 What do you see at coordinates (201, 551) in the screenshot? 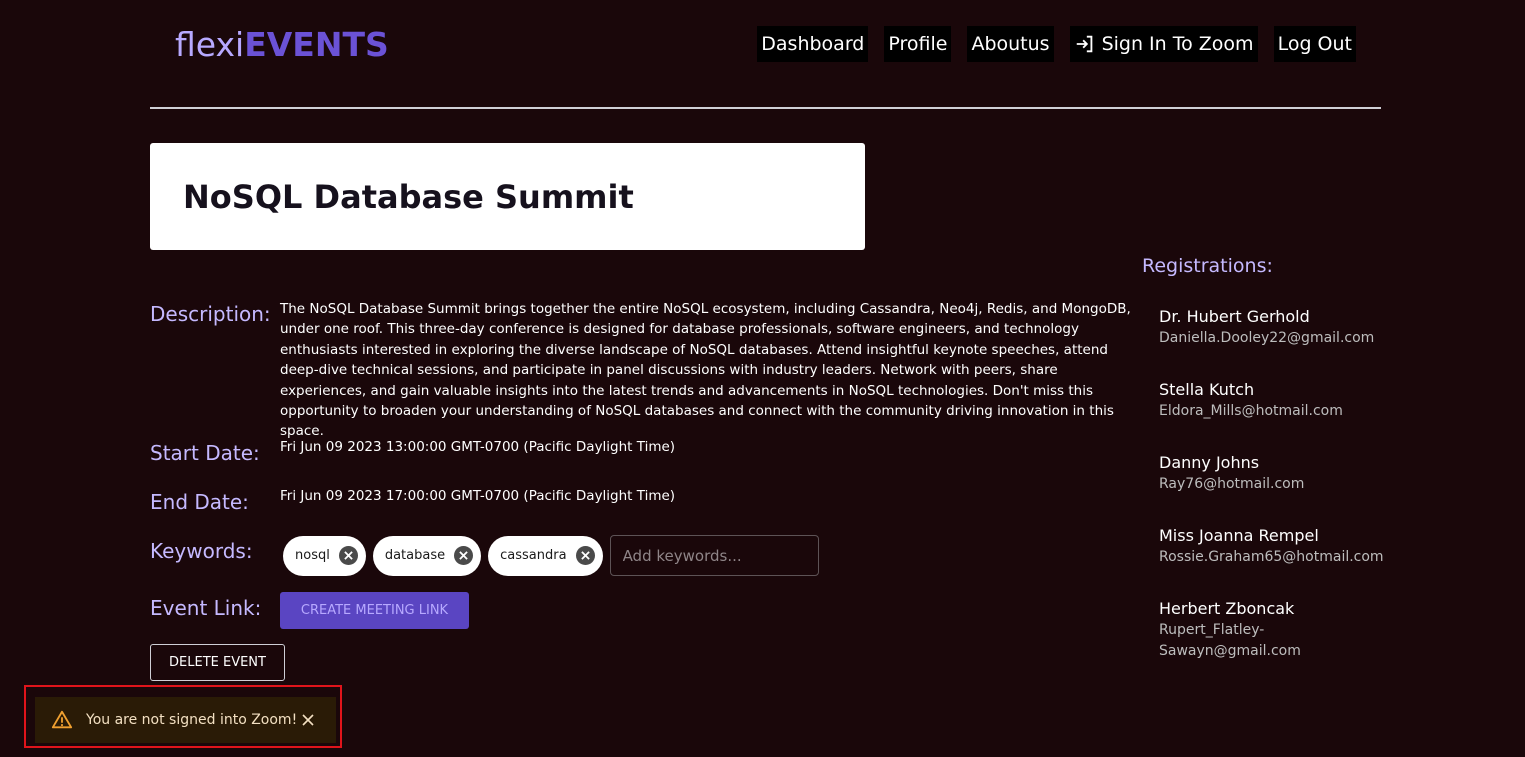
I see `keywords-label: Keywords:` at bounding box center [201, 551].